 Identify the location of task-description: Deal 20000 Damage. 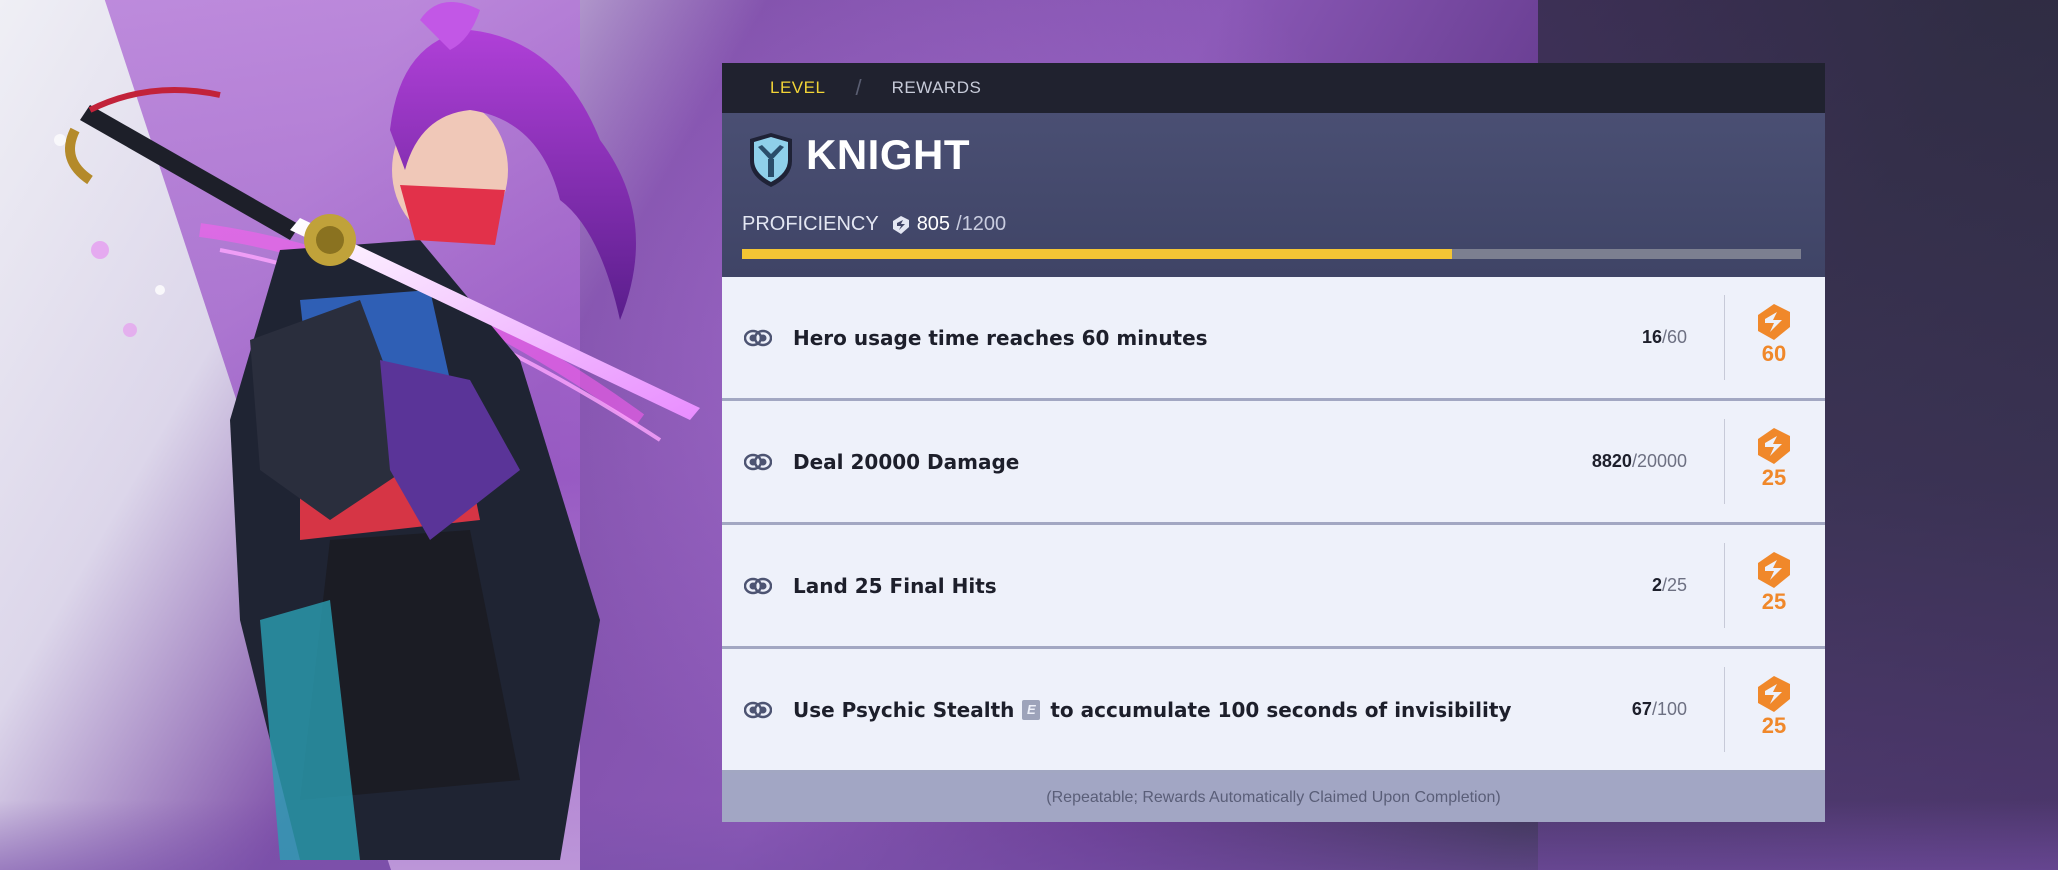
(906, 462).